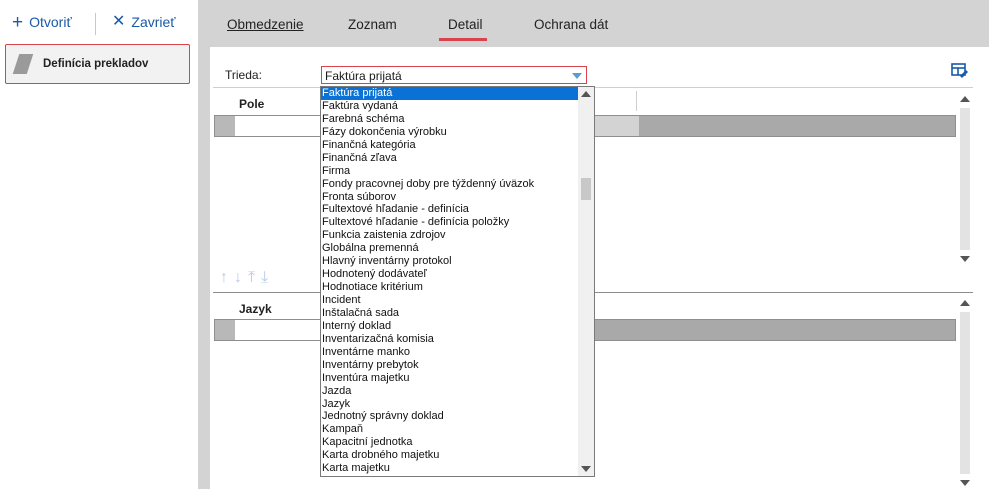  I want to click on trieda-select: Faktúra prijatá, so click(454, 75).